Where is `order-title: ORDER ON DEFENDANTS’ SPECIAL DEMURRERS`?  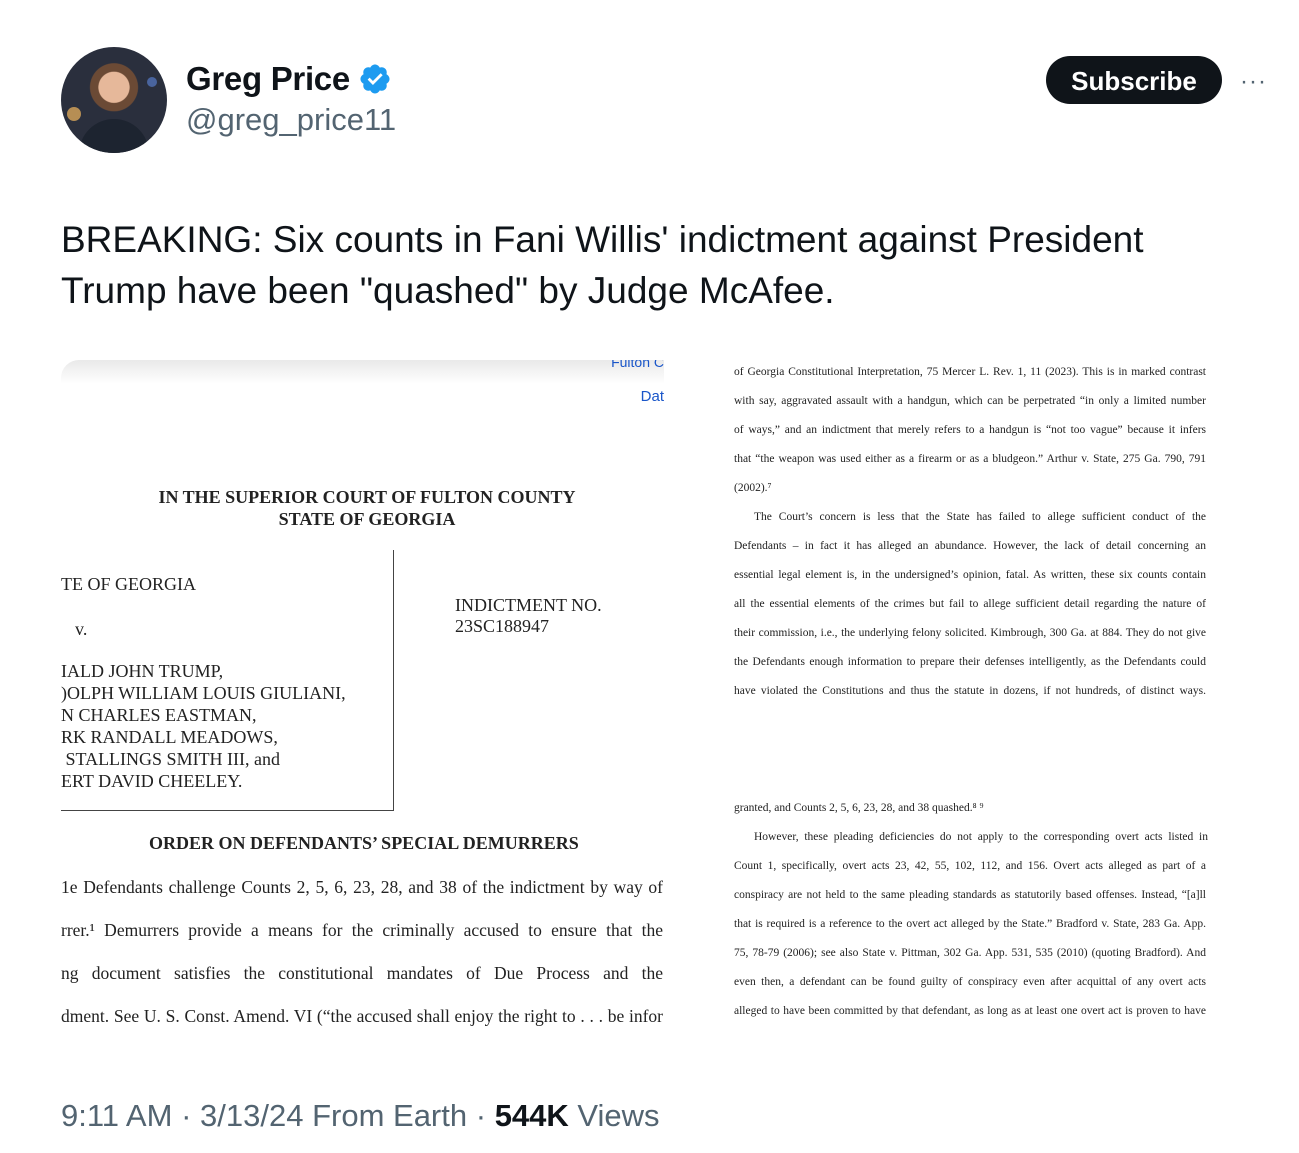
order-title: ORDER ON DEFENDANTS’ SPECIAL DEMURRERS is located at coordinates (364, 843).